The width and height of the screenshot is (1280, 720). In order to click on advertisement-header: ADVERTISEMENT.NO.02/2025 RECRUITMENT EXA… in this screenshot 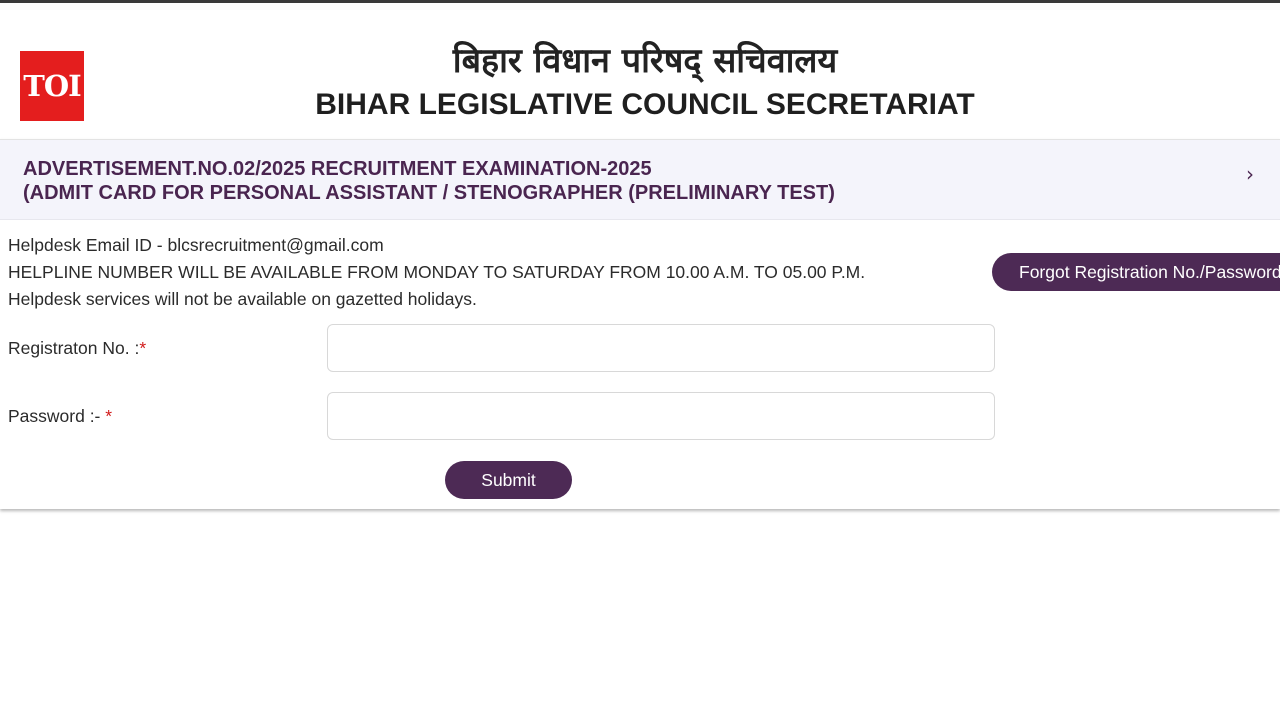, I will do `click(640, 180)`.